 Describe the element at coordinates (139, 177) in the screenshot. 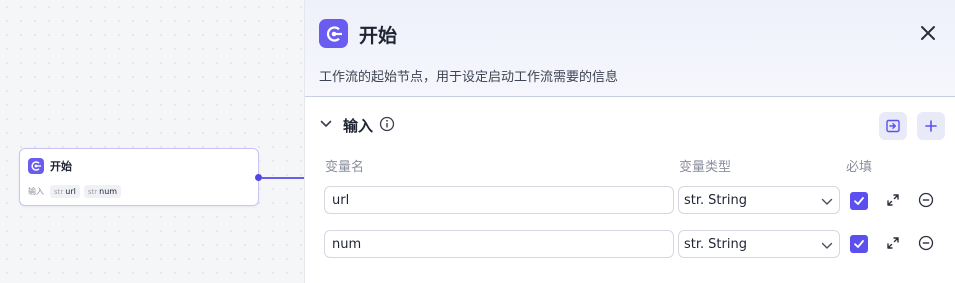

I see `start-node: 开始 输入 str url str num` at that location.